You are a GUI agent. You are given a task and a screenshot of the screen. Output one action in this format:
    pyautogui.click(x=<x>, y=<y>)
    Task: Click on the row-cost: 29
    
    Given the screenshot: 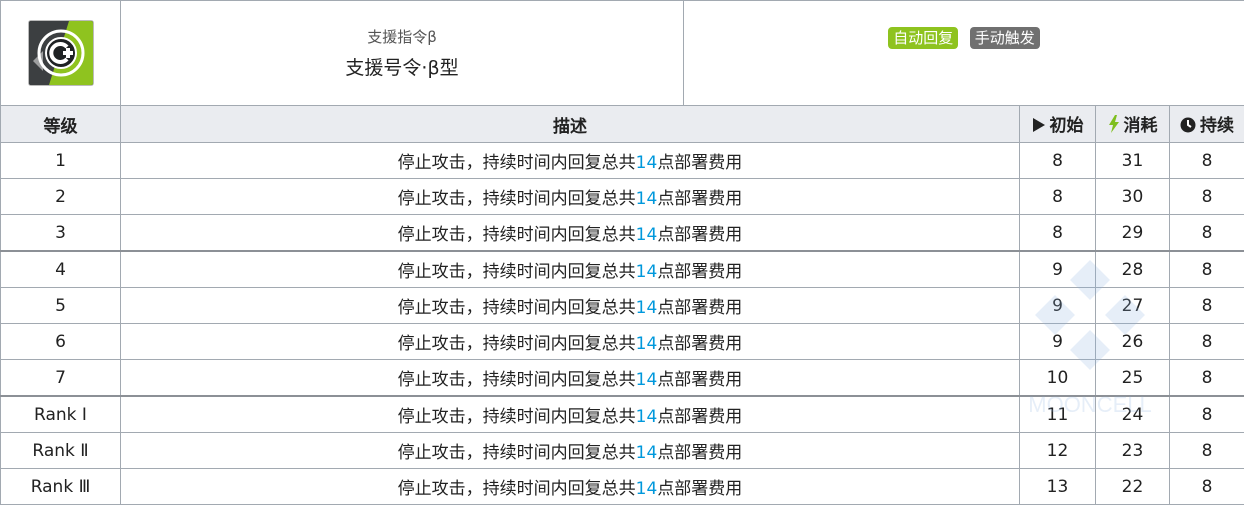 What is the action you would take?
    pyautogui.click(x=1133, y=233)
    